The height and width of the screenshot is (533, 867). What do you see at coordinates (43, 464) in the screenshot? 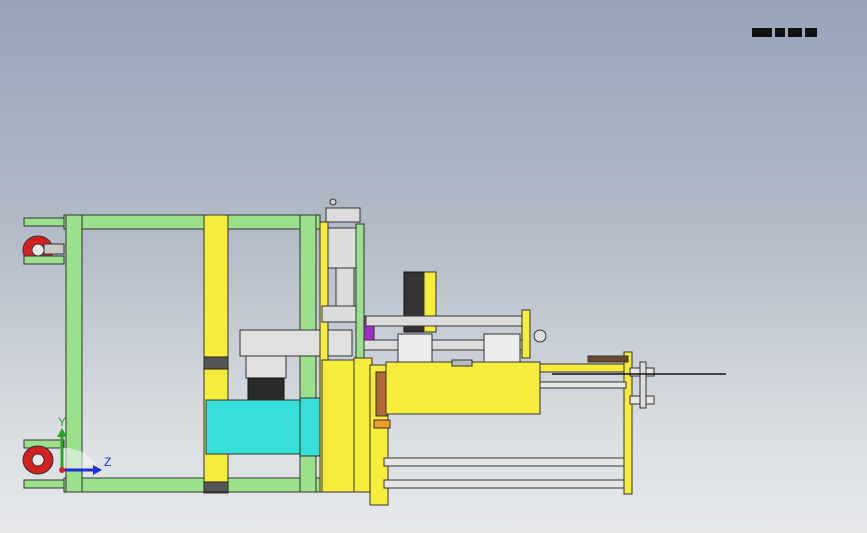
I see `caster-bottom-left` at bounding box center [43, 464].